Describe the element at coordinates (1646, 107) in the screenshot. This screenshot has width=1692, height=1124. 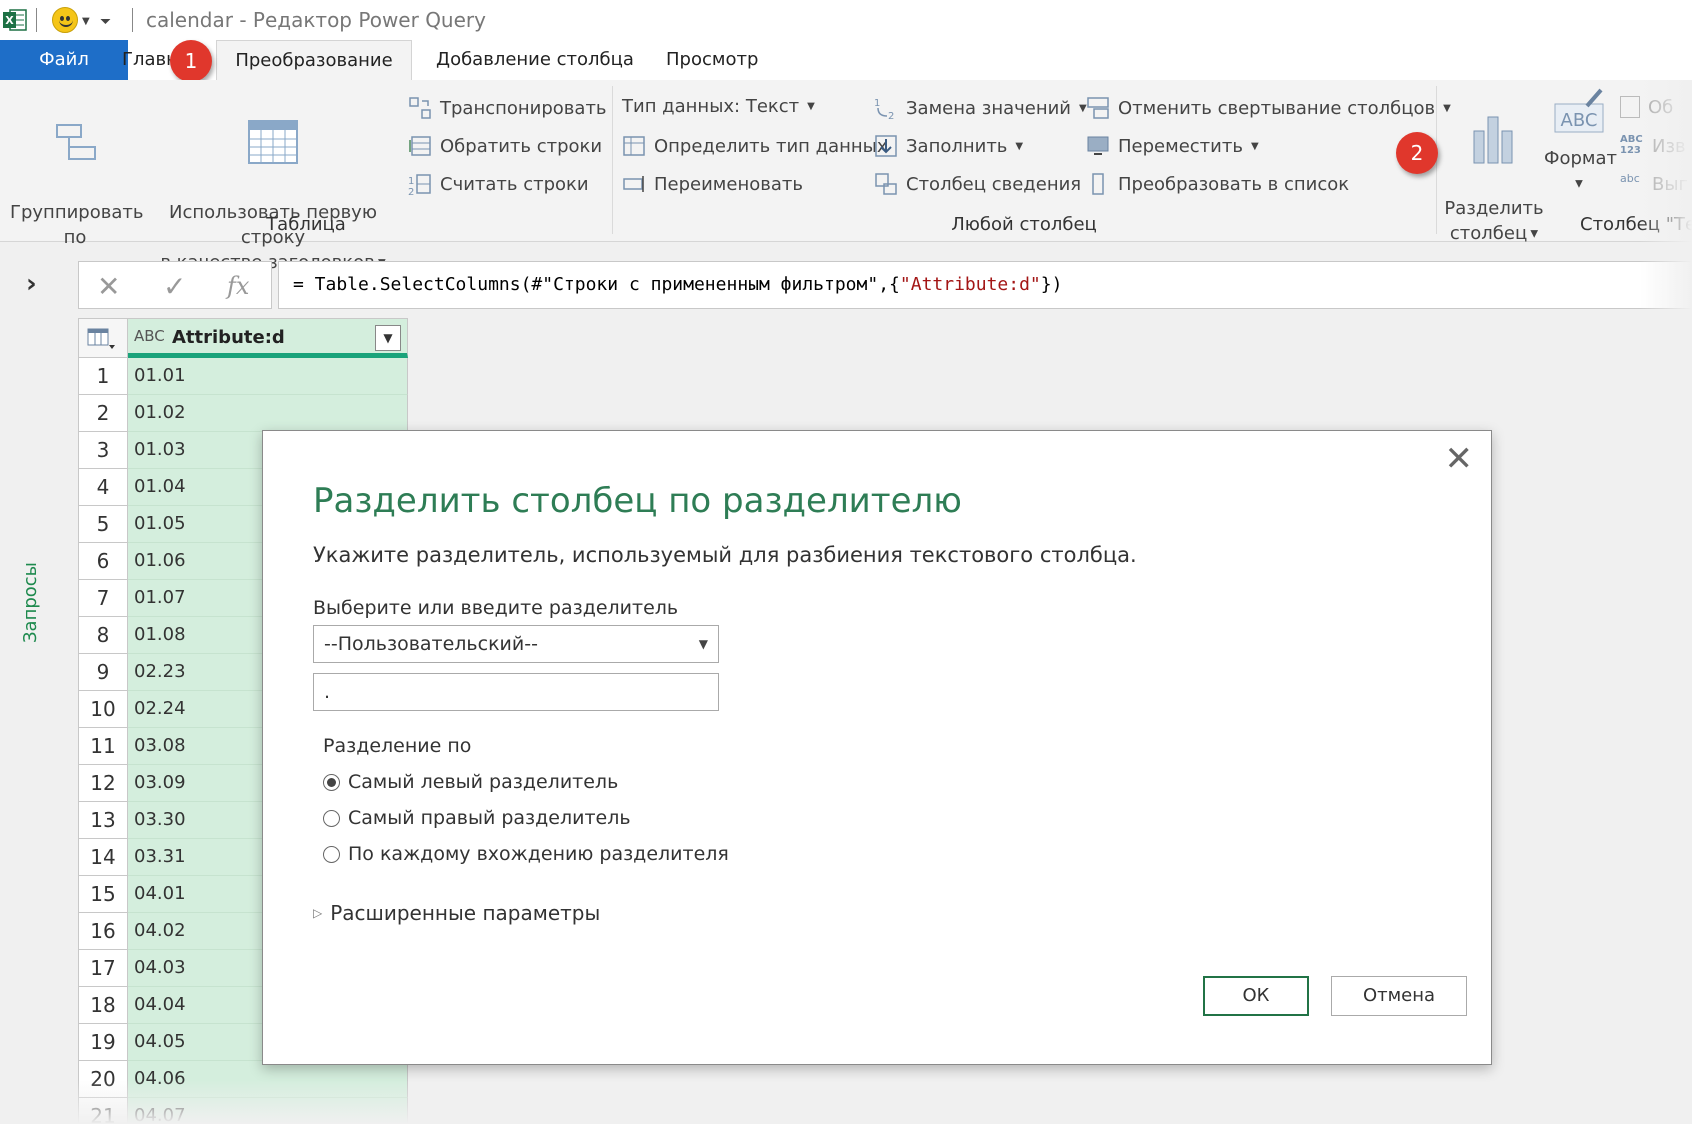
I see `merge-columns-button: Об` at that location.